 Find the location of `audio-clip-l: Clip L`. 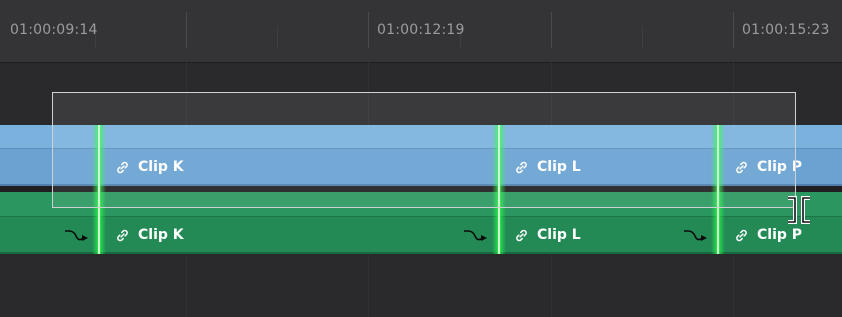

audio-clip-l: Clip L is located at coordinates (547, 235).